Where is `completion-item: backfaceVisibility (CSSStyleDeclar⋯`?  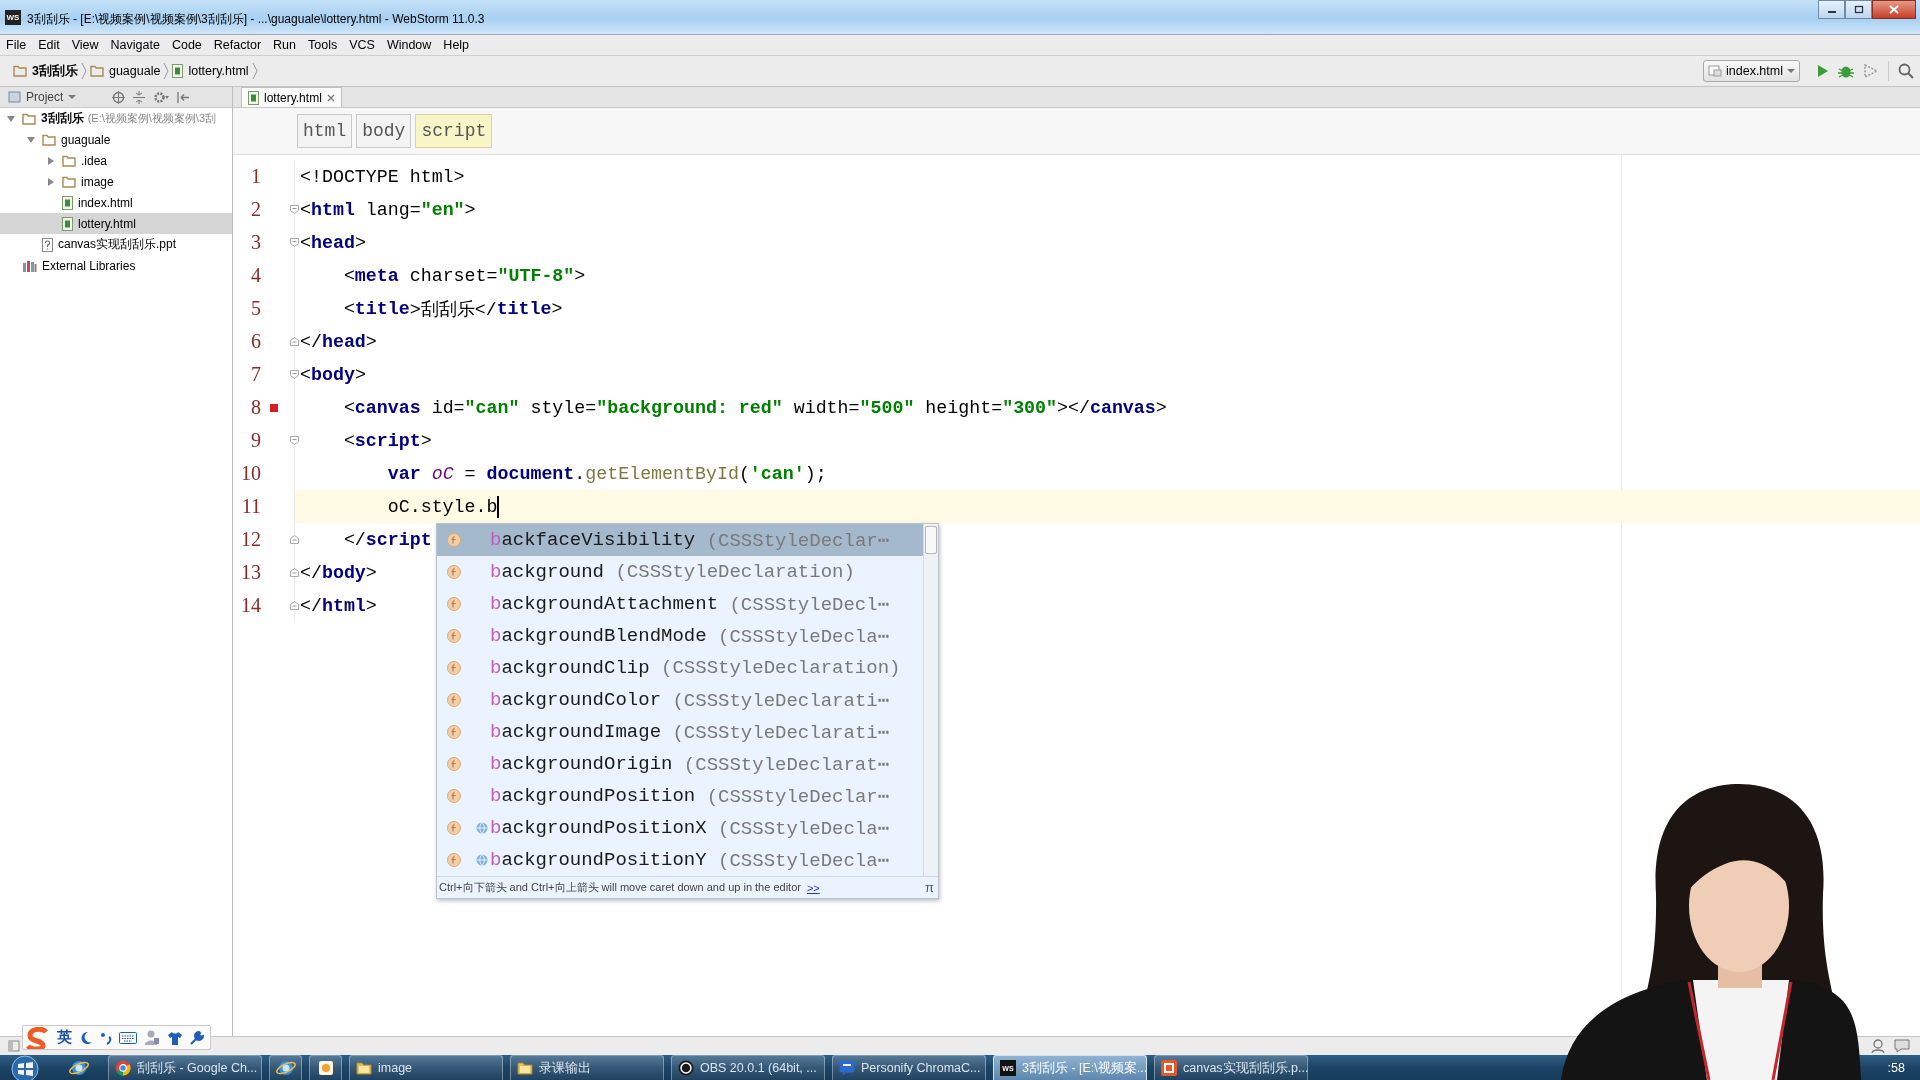
completion-item: backfaceVisibility (CSSStyleDeclar⋯ is located at coordinates (680, 540).